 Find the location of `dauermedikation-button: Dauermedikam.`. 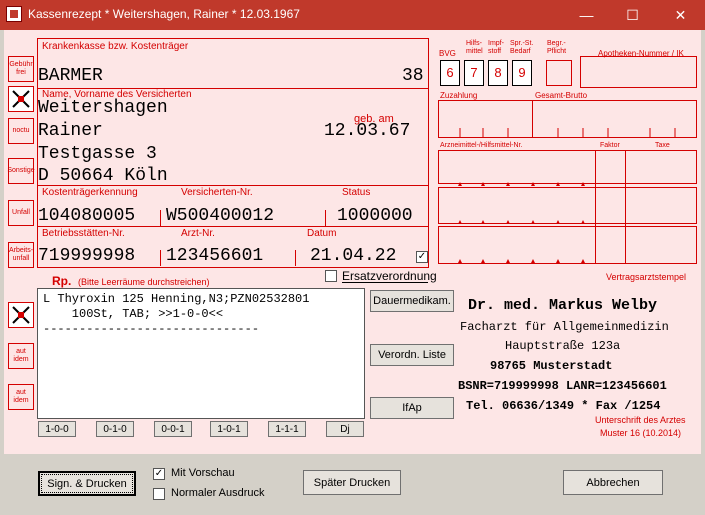

dauermedikation-button: Dauermedikam. is located at coordinates (412, 301).